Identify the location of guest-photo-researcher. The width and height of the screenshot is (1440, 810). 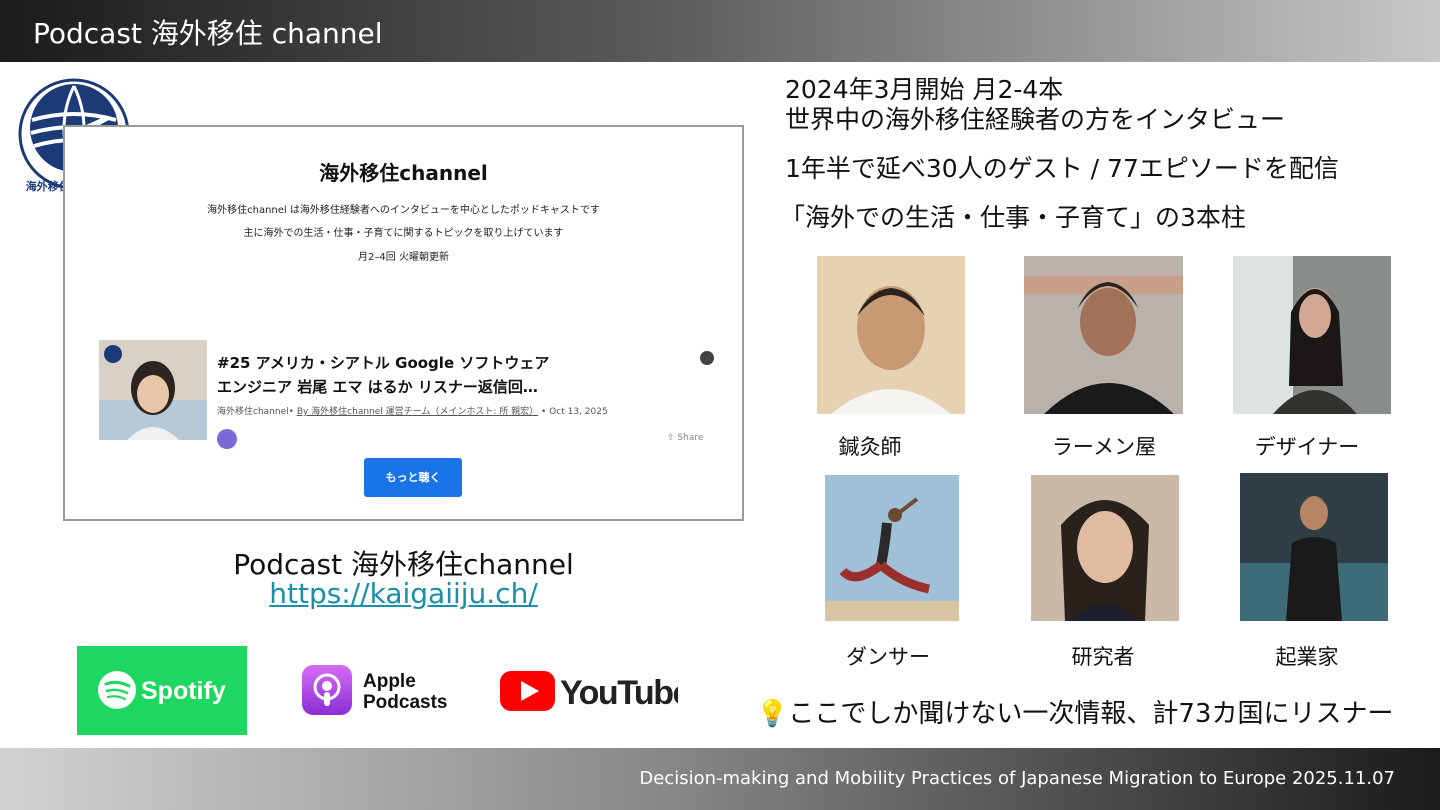
(1105, 548).